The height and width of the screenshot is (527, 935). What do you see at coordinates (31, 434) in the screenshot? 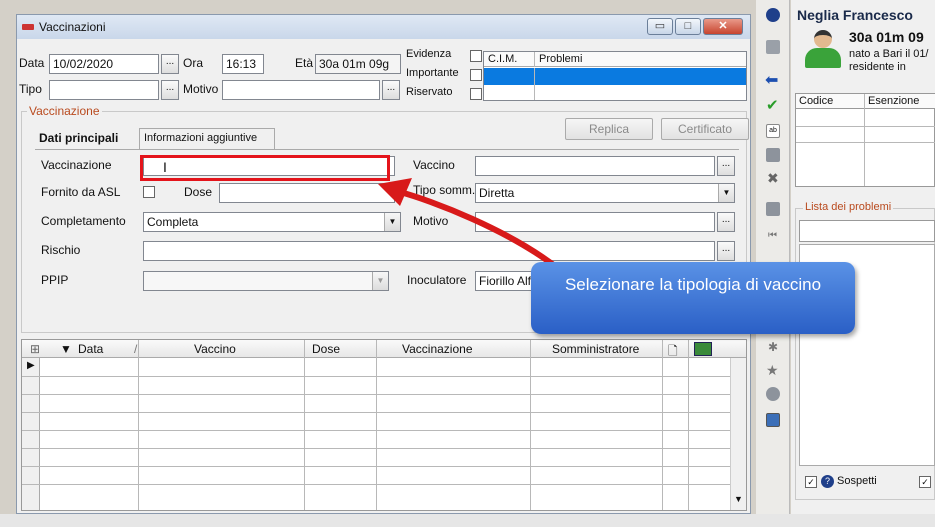
I see `row-selector-column` at bounding box center [31, 434].